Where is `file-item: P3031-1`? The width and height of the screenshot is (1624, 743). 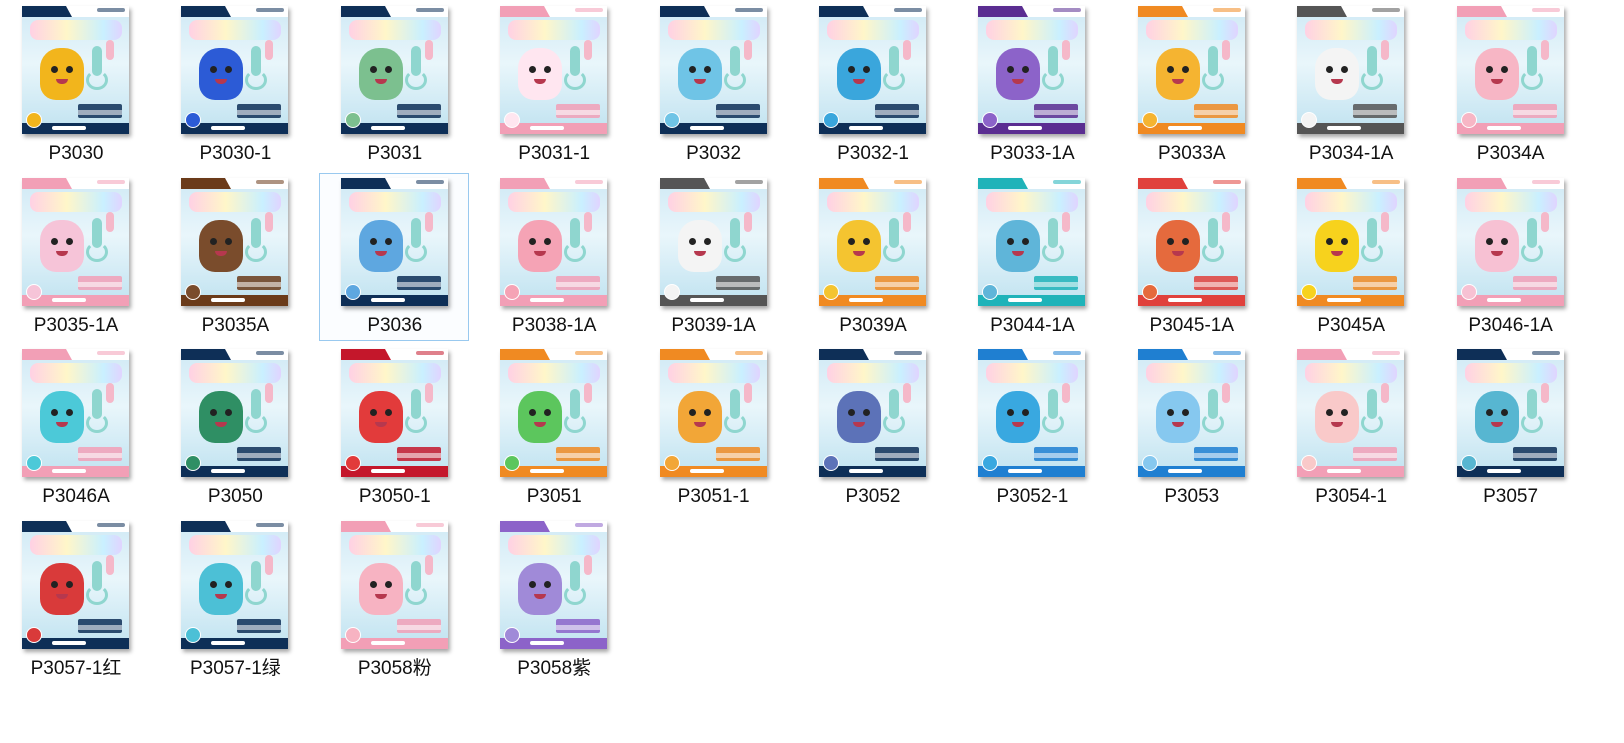 file-item: P3031-1 is located at coordinates (553, 85).